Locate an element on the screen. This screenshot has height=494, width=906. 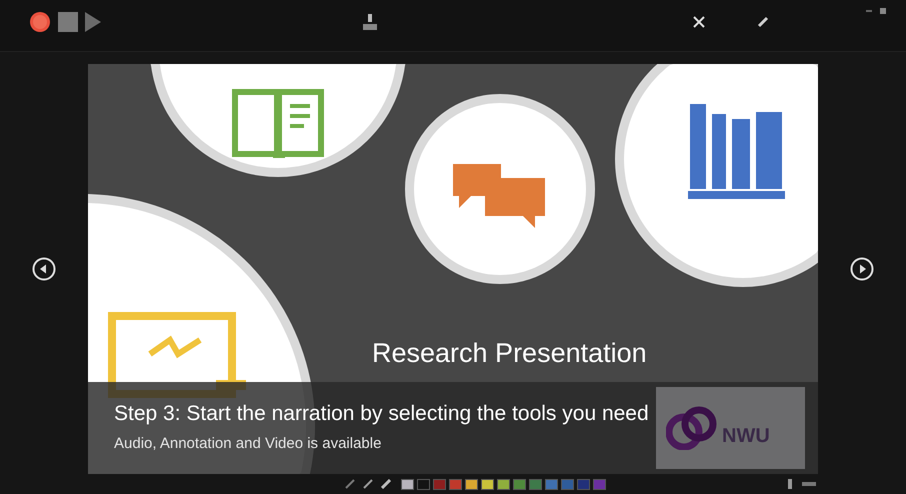
logo-text: NWU is located at coordinates (746, 436).